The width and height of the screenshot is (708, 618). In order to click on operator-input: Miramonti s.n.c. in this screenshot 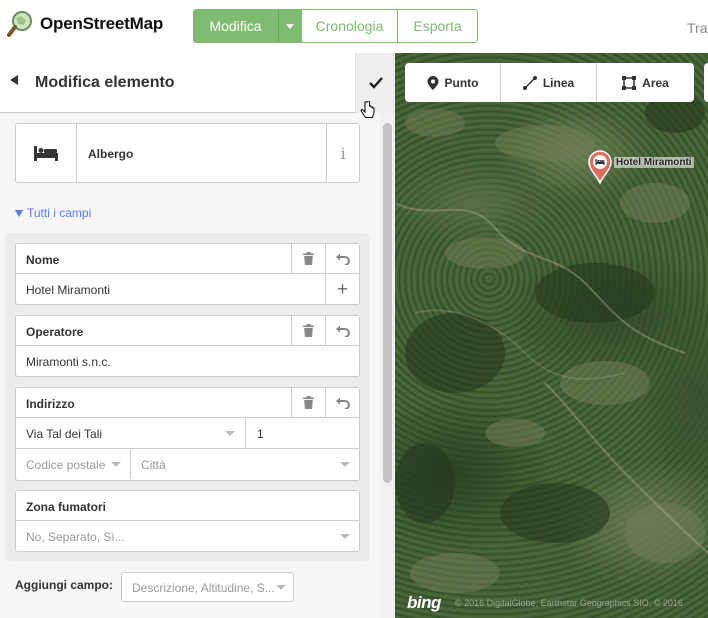, I will do `click(187, 361)`.